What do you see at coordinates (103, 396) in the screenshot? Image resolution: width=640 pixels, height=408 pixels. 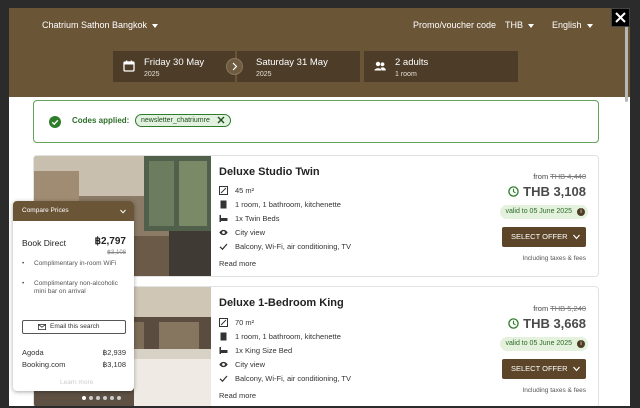 I see `photo-pagination` at bounding box center [103, 396].